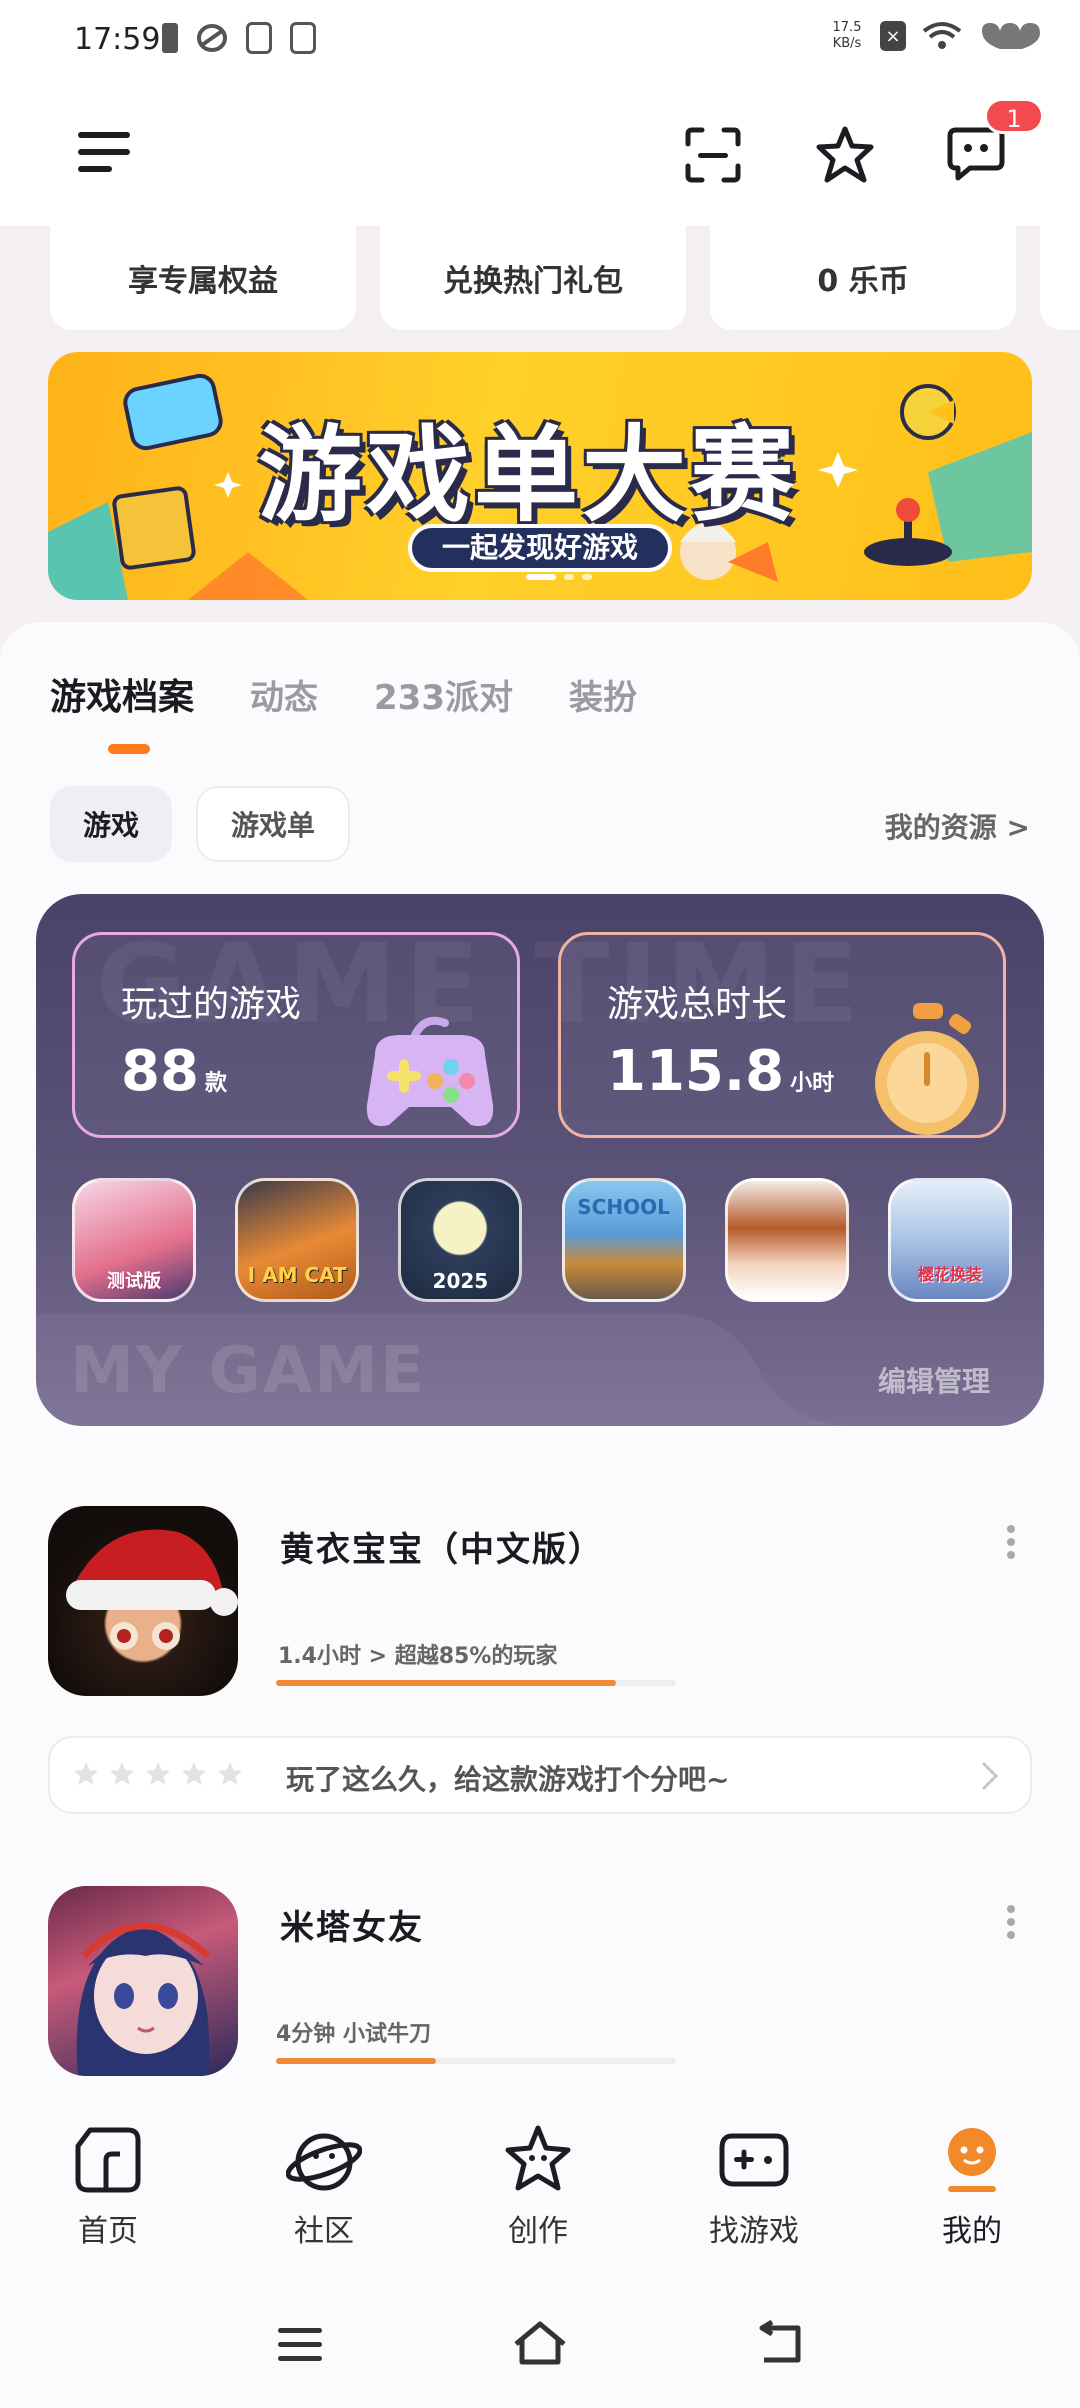 The image size is (1080, 2408). Describe the element at coordinates (863, 278) in the screenshot. I see `le-coin-button: 0 乐币` at that location.